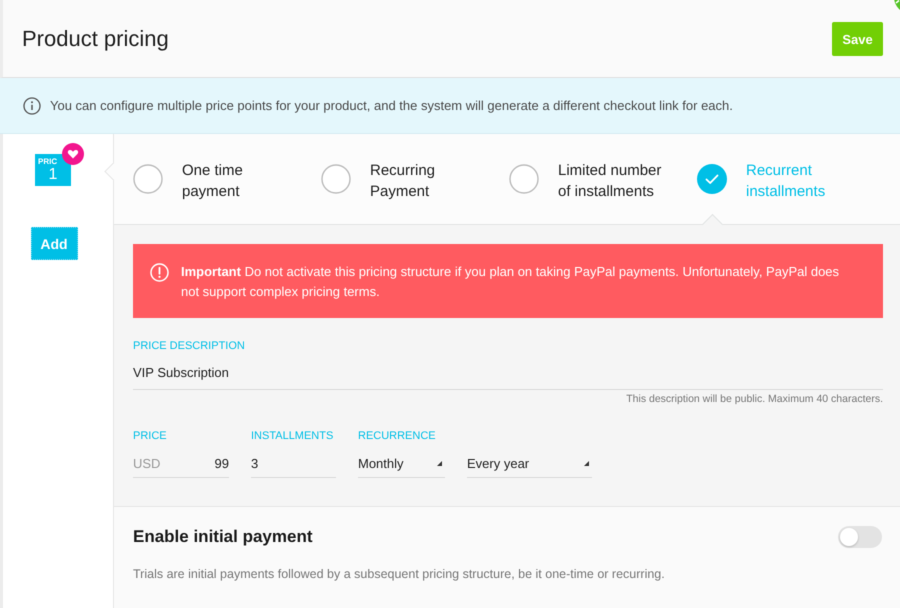  Describe the element at coordinates (754, 399) in the screenshot. I see `field-hint: This description will be public. Maximum 40 characters.` at that location.